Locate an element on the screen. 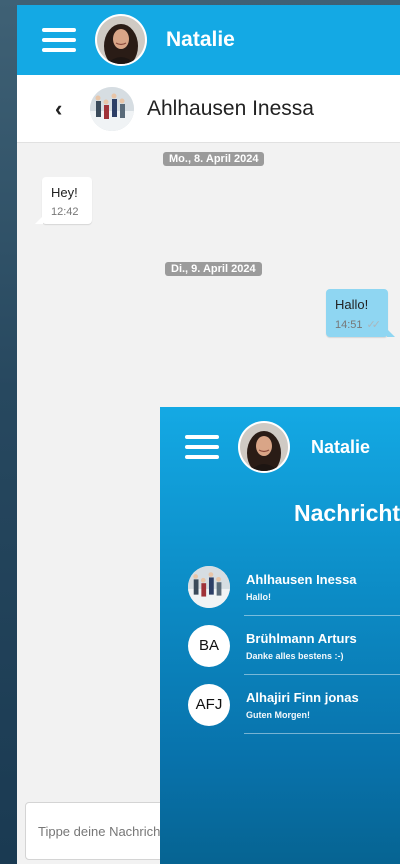  conversation-item: Ahlhausen Inessa Hallo! is located at coordinates (280, 586).